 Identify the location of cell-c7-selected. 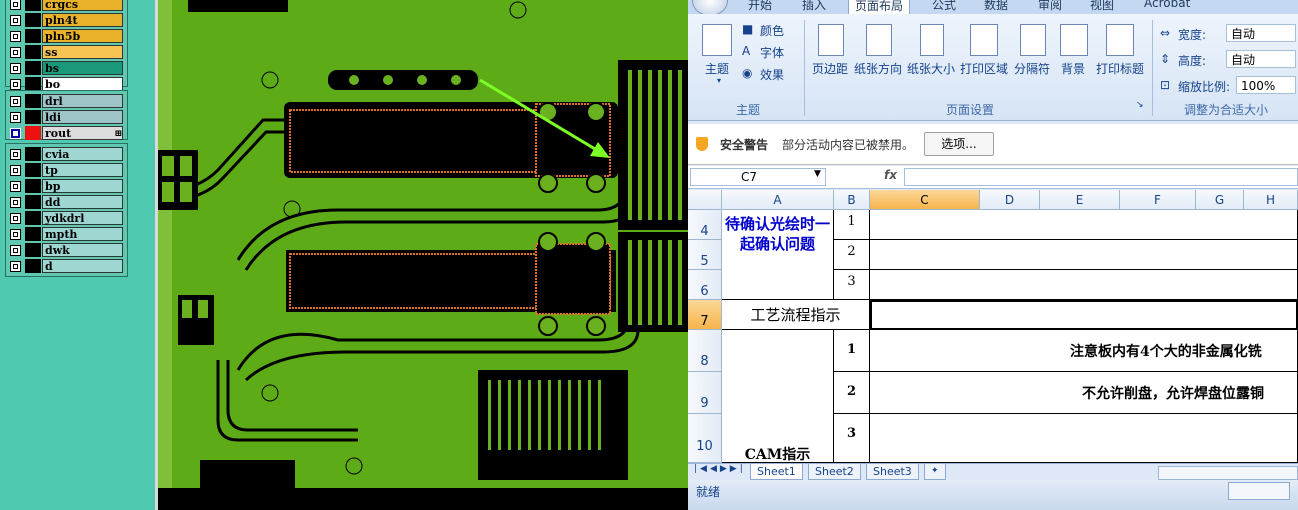
(1084, 315).